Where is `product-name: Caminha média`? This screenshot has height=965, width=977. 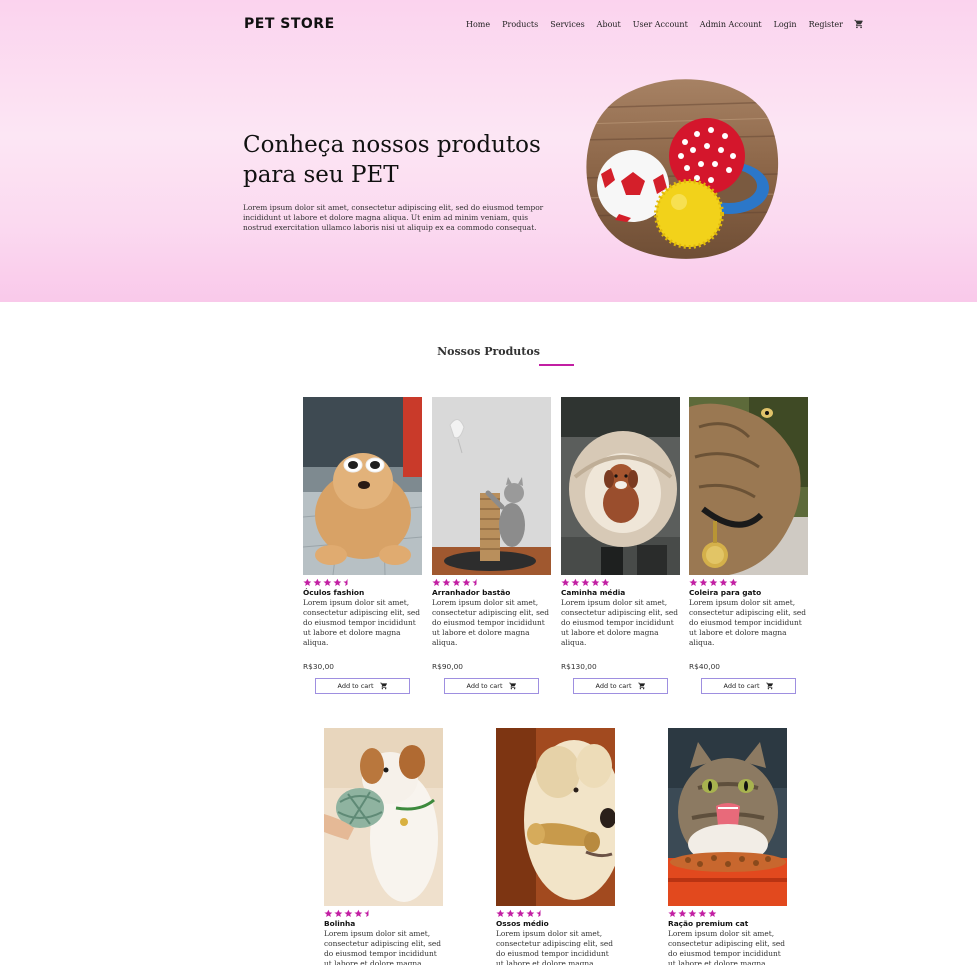
product-name: Caminha média is located at coordinates (593, 592).